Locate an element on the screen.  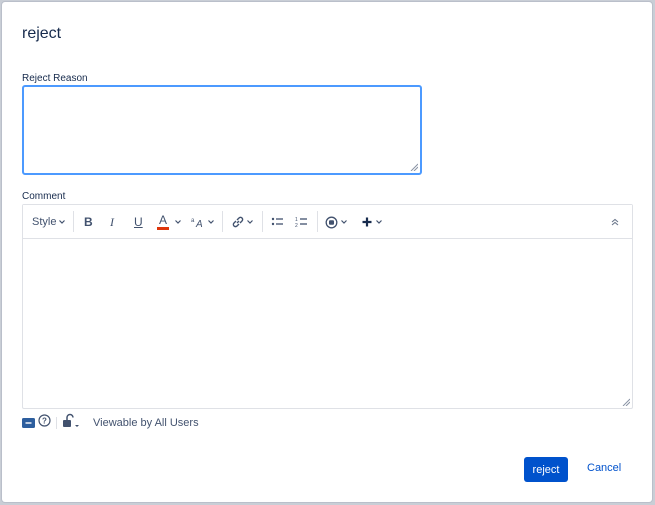
bullet-list-icon is located at coordinates (277, 221).